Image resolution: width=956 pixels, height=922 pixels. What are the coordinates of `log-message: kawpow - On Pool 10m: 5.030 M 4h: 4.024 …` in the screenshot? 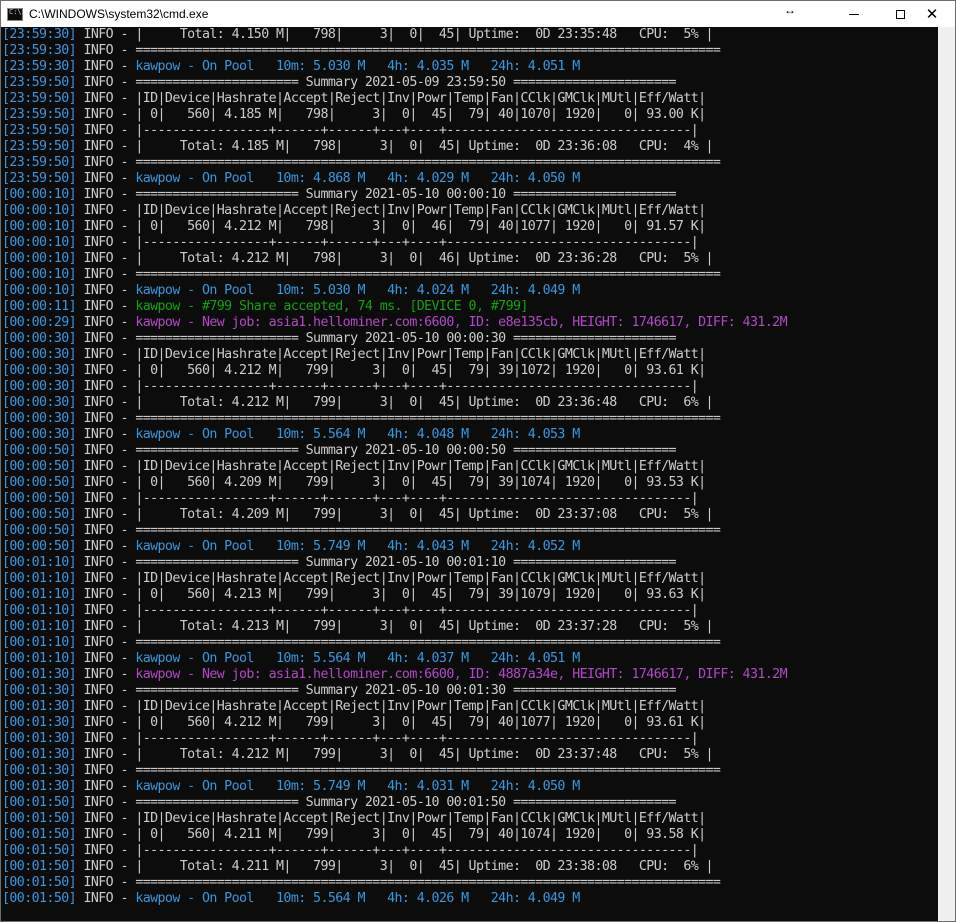 It's located at (357, 290).